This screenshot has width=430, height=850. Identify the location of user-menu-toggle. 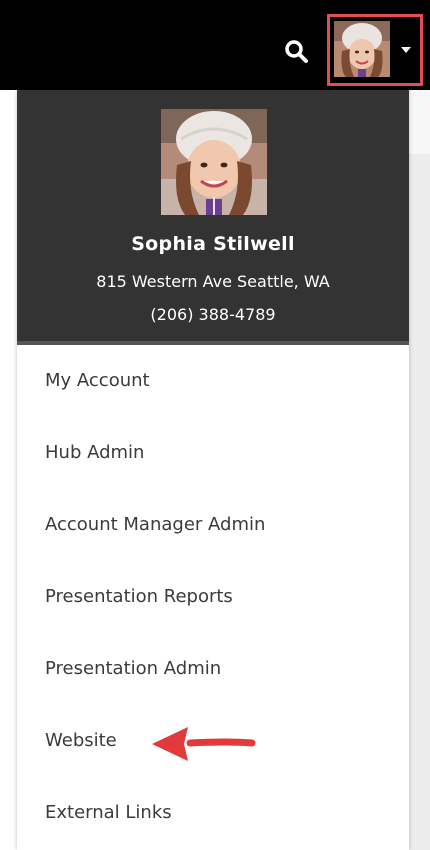
(375, 50).